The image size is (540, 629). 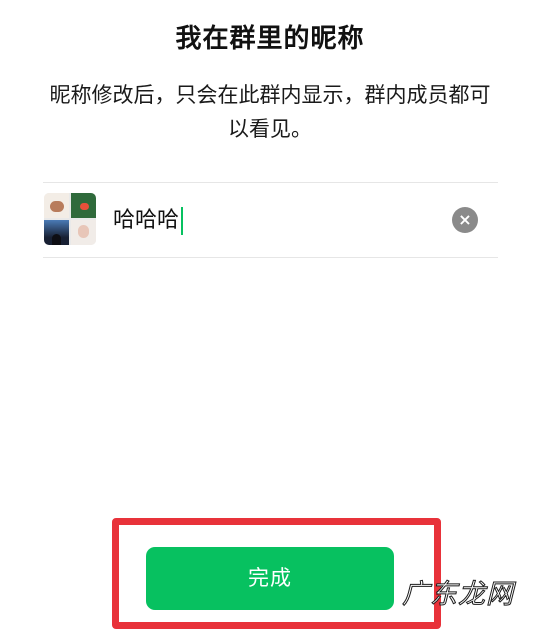 What do you see at coordinates (270, 39) in the screenshot?
I see `page-title: 我在群里的昵称` at bounding box center [270, 39].